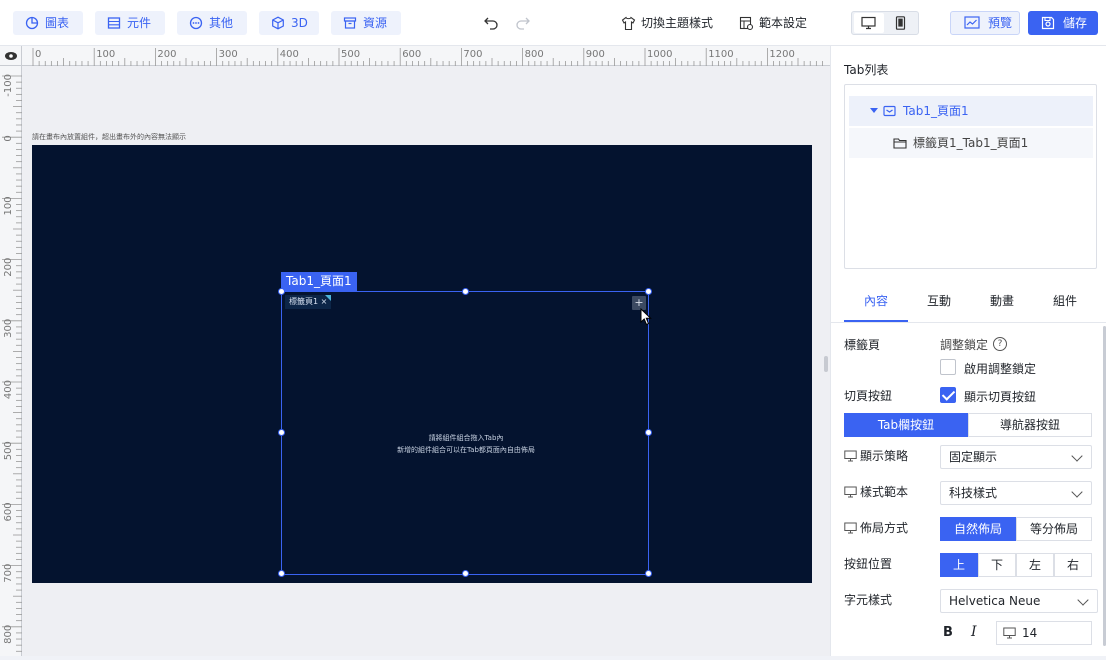 This screenshot has width=1106, height=660. I want to click on style-template-value: 科技樣式, so click(973, 493).